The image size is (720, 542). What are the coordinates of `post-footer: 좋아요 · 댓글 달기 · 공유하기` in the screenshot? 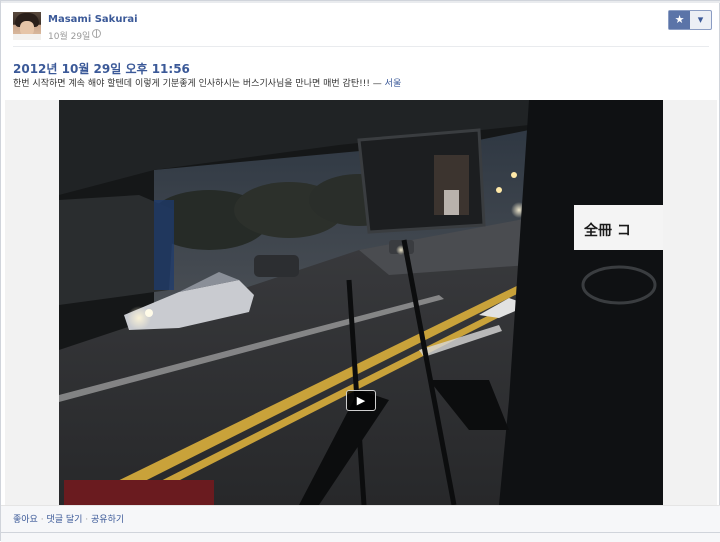 It's located at (360, 523).